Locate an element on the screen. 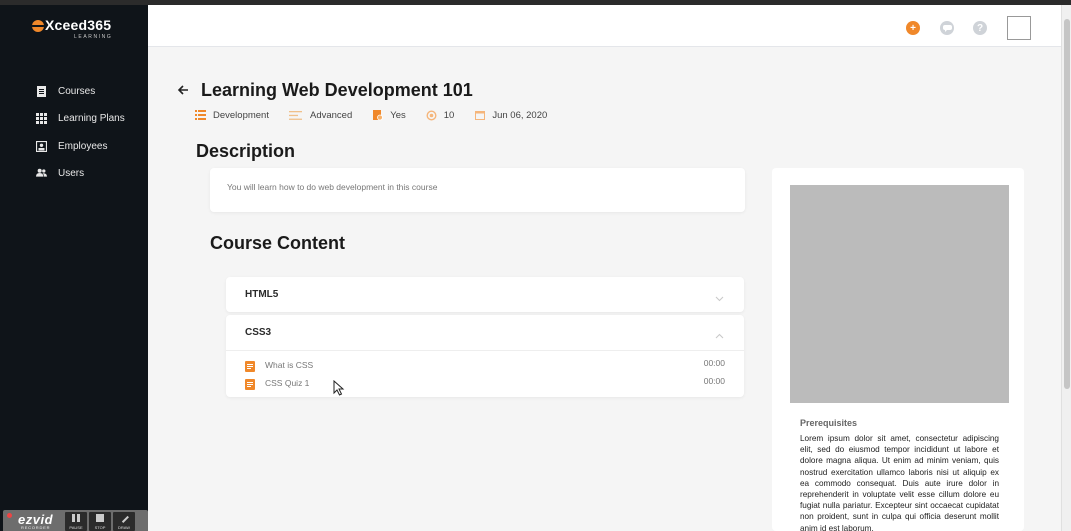 This screenshot has width=1071, height=531. sidebar-item-label: Learning Plans is located at coordinates (91, 118).